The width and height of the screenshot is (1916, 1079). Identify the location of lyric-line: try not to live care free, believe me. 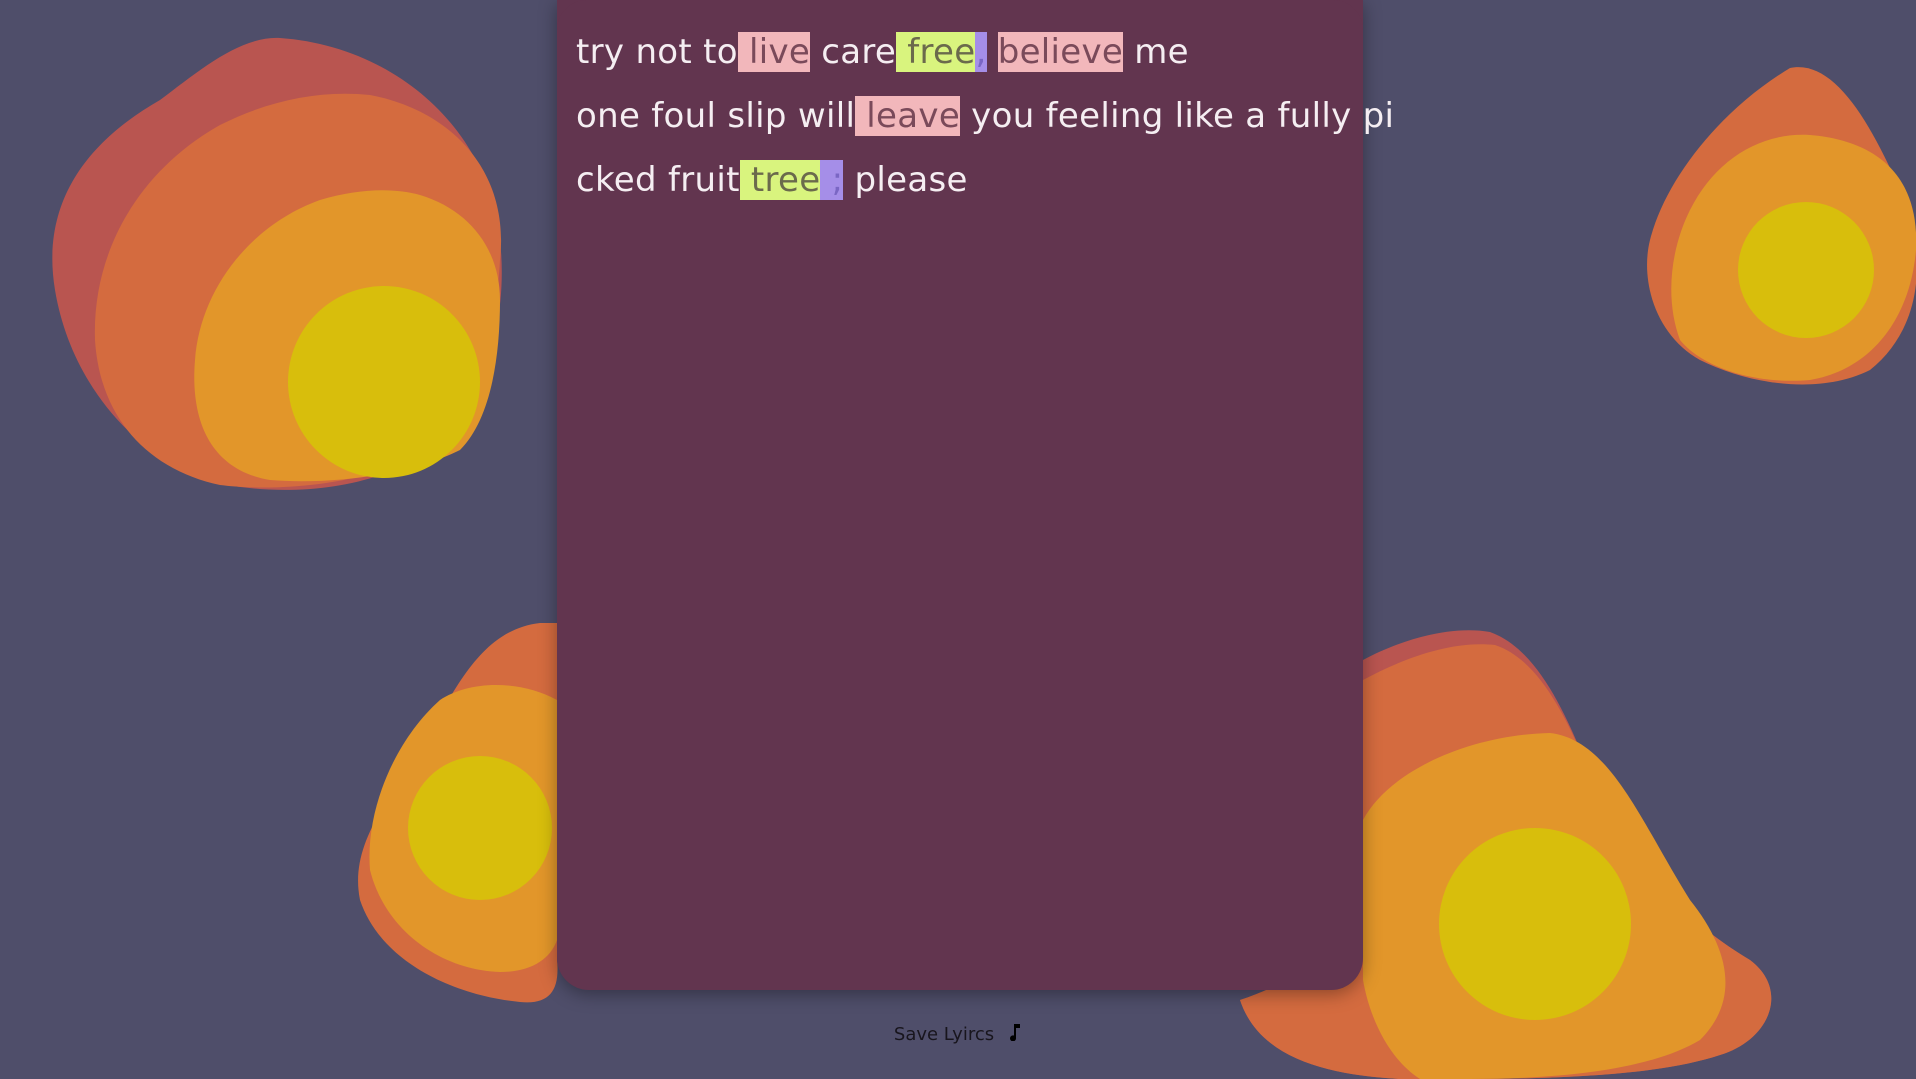
(966, 52).